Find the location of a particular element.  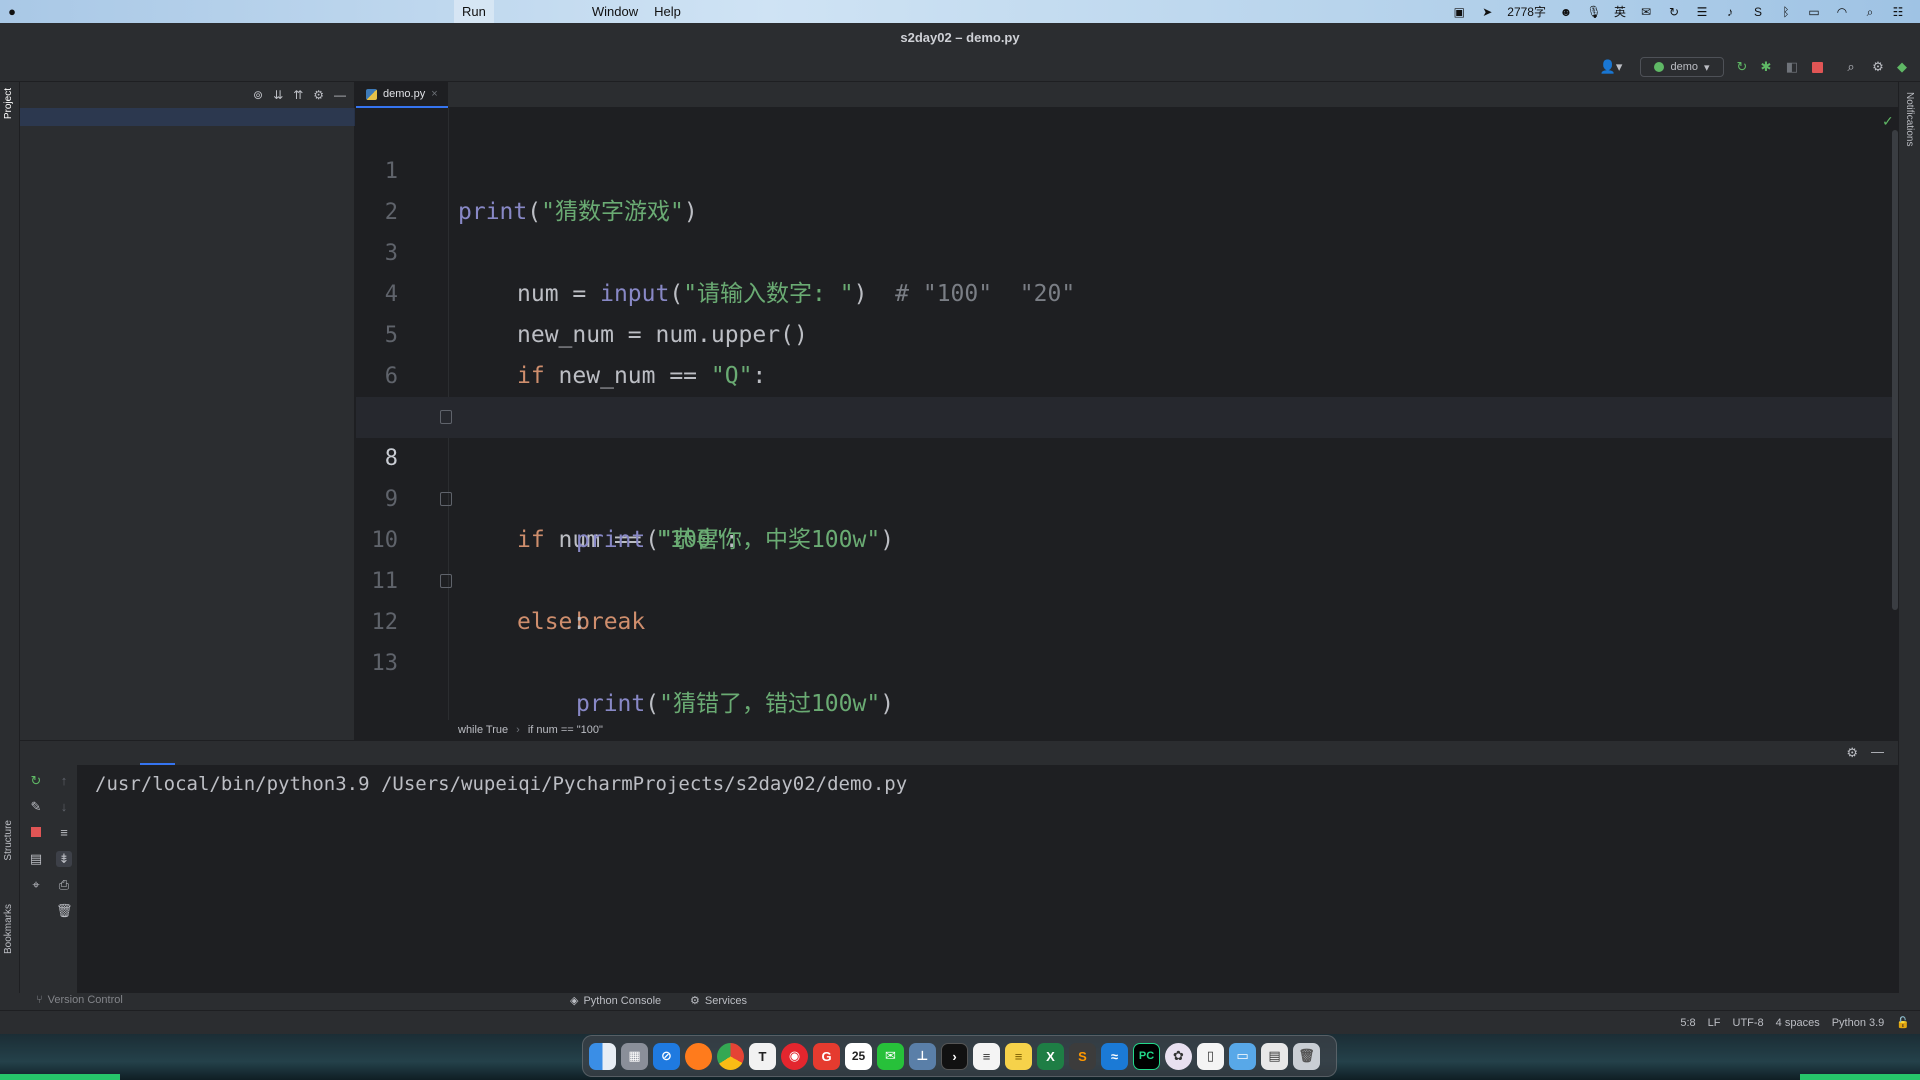

python-interpreter: Python 3.9 is located at coordinates (1858, 1023).